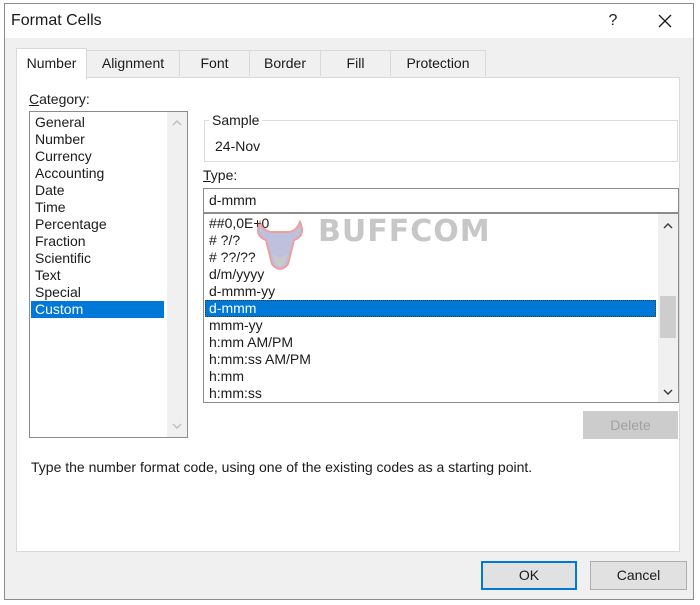 Image resolution: width=700 pixels, height=605 pixels. I want to click on delete-button: Delete, so click(630, 425).